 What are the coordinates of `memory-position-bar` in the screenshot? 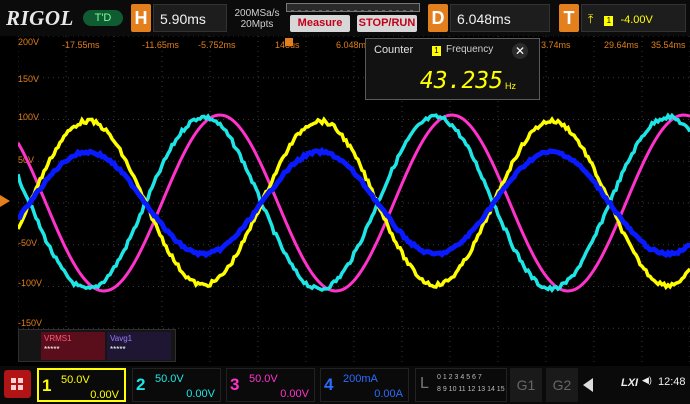 It's located at (353, 7).